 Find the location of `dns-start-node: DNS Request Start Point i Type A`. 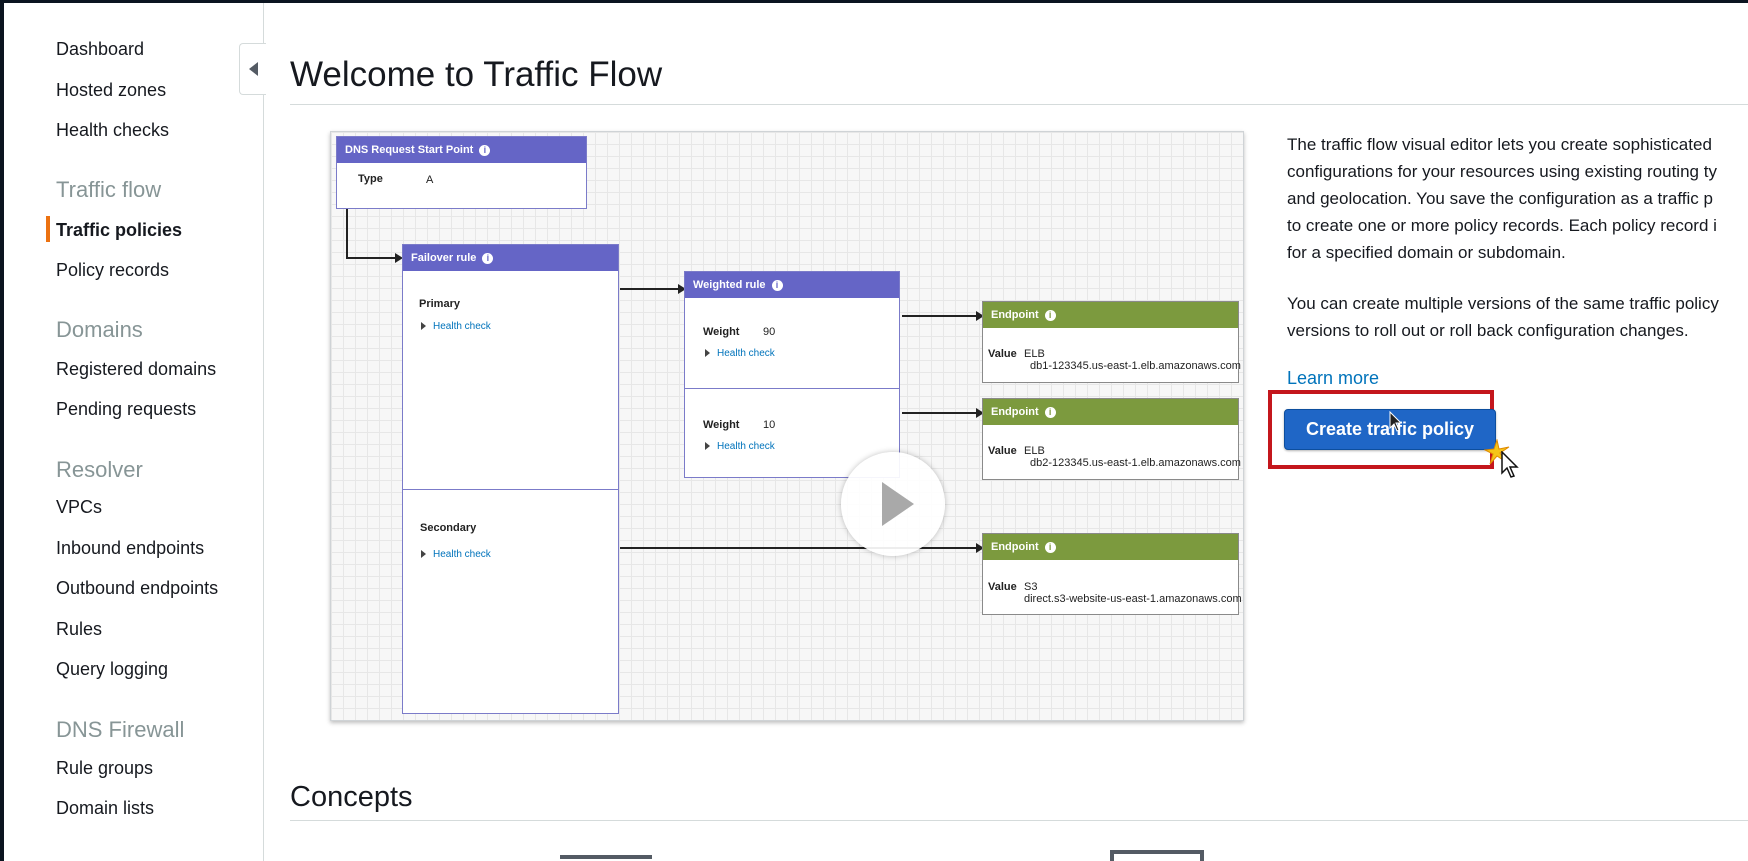

dns-start-node: DNS Request Start Point i Type A is located at coordinates (461, 172).